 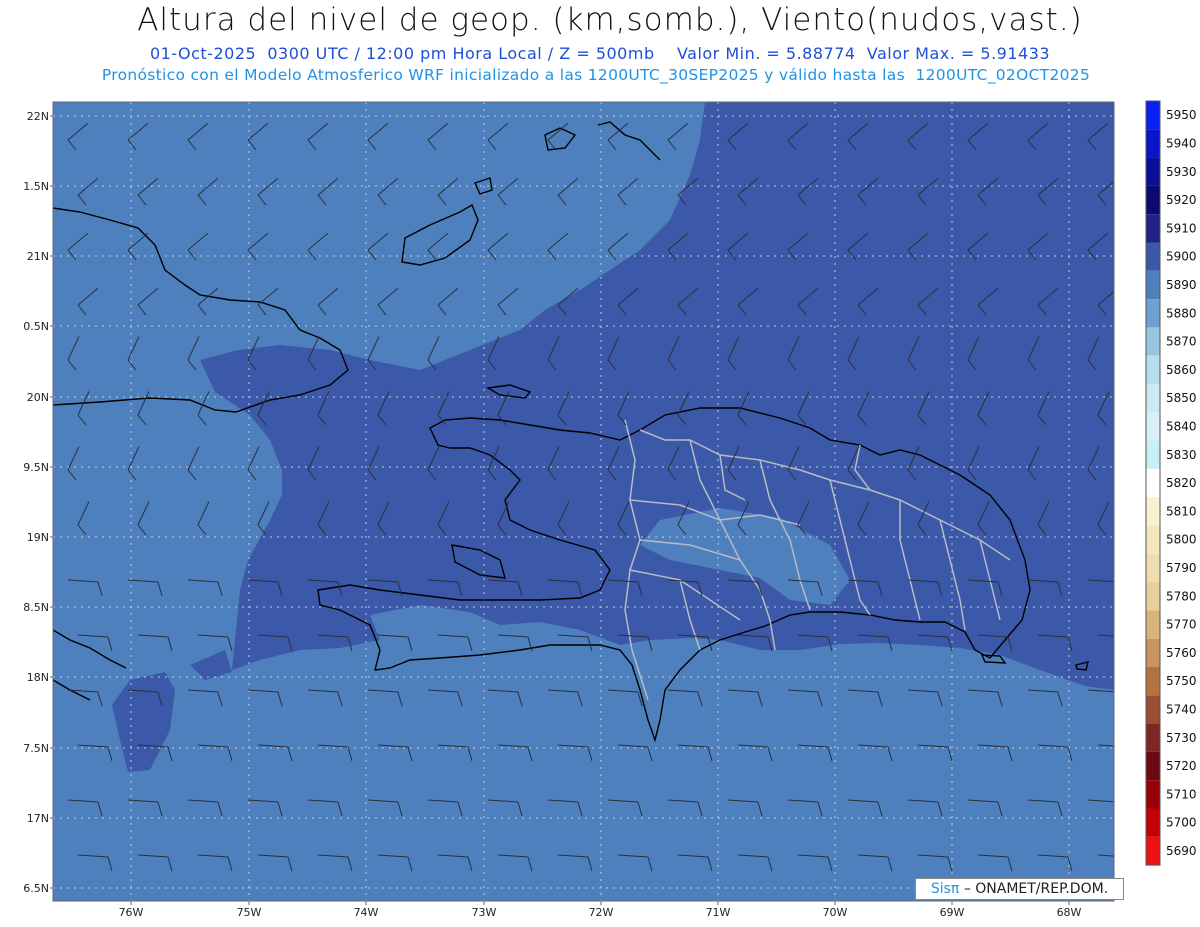 What do you see at coordinates (1181, 794) in the screenshot?
I see `colorbar-label: 5710` at bounding box center [1181, 794].